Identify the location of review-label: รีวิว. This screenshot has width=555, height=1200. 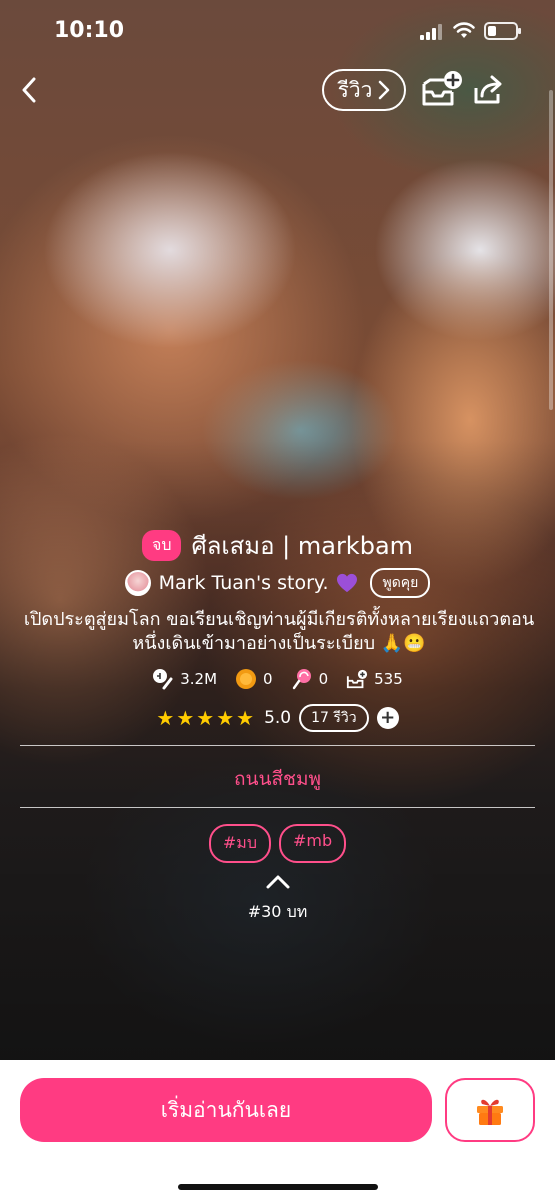
(355, 89).